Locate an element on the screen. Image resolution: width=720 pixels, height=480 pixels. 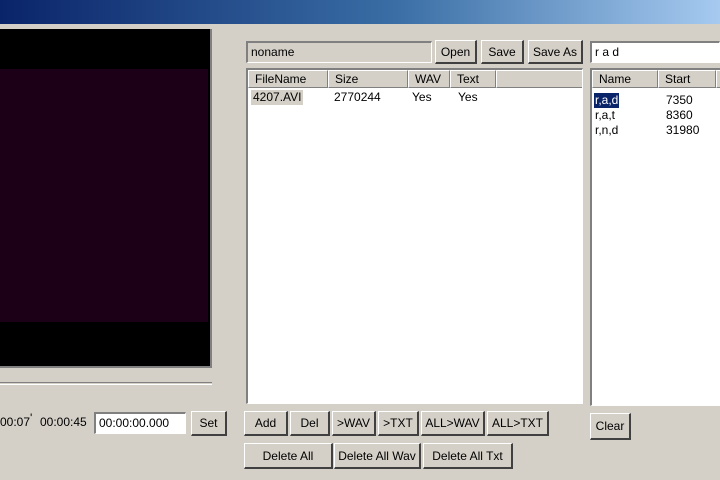
all-to-wav-button: ALL>WAV is located at coordinates (453, 423).